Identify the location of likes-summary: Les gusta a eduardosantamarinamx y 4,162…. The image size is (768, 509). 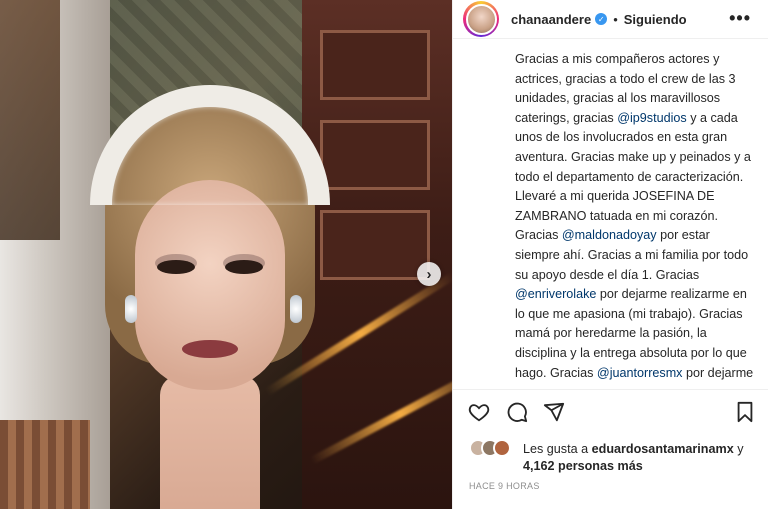
(614, 457).